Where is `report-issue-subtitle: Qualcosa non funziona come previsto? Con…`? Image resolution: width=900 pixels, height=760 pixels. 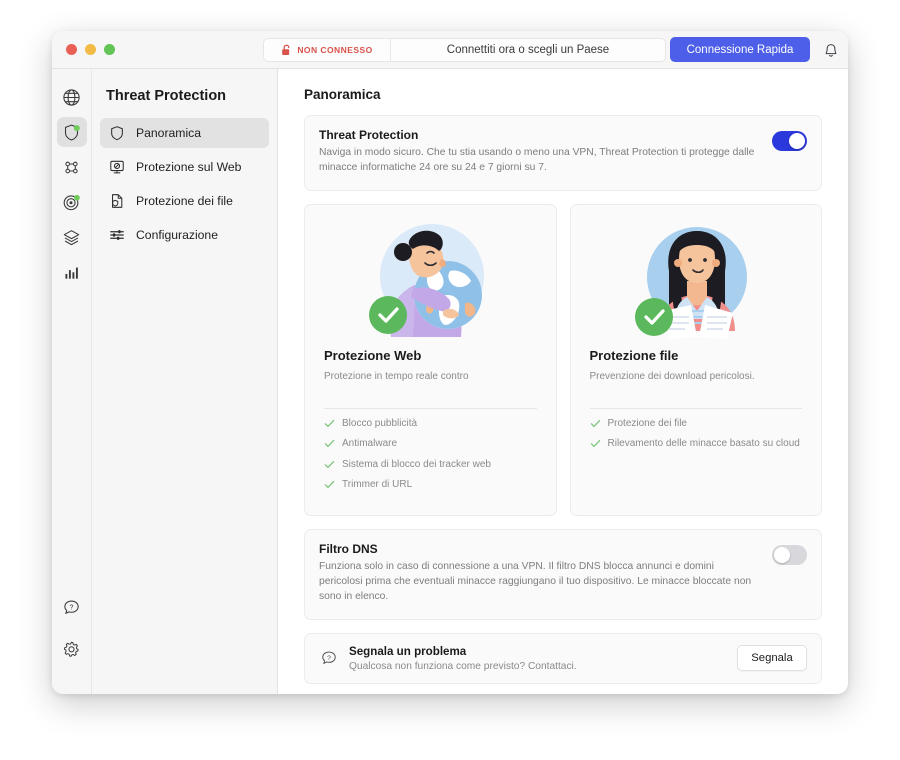 report-issue-subtitle: Qualcosa non funziona come previsto? Con… is located at coordinates (463, 666).